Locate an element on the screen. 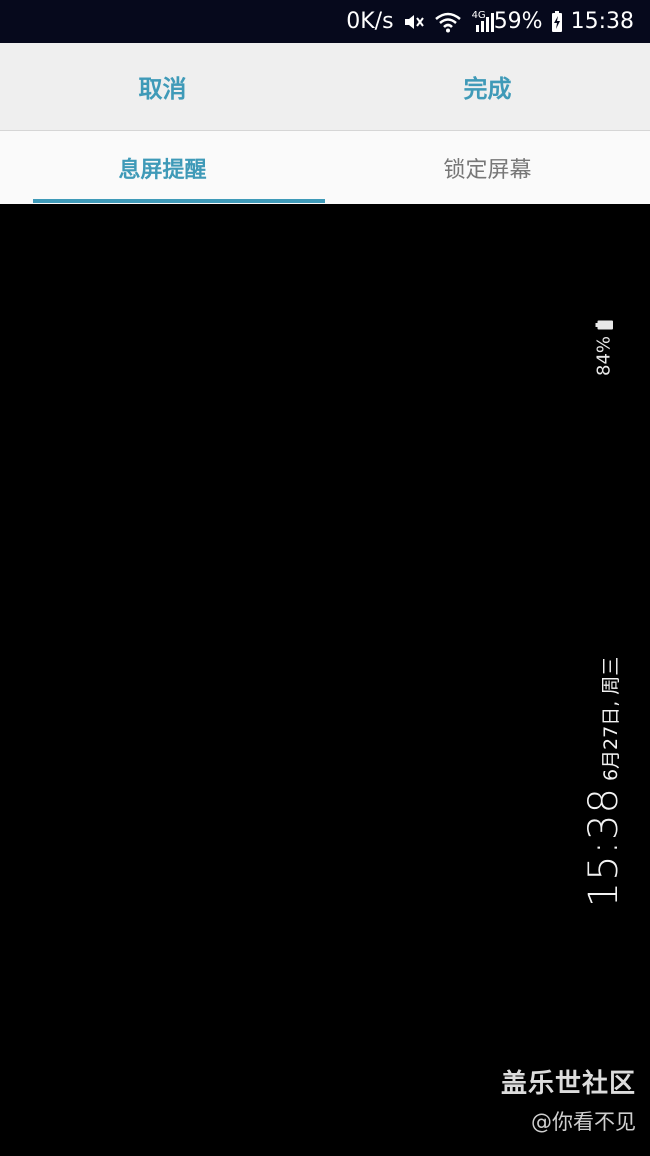 The image size is (650, 1156). aod-battery: 84% is located at coordinates (604, 348).